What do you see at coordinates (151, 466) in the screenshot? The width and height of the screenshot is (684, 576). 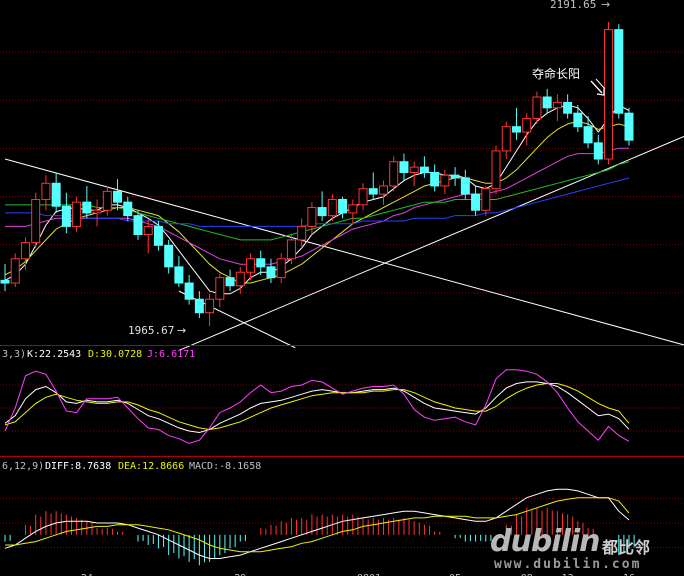 I see `macd-dea-value: DEA:12.8666` at bounding box center [151, 466].